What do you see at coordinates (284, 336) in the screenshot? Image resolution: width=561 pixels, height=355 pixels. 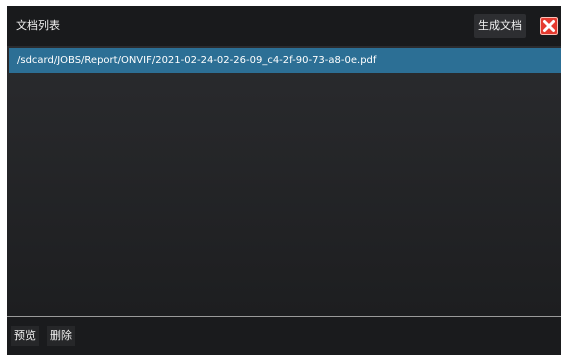 I see `footer-toolbar: 预览 删除` at bounding box center [284, 336].